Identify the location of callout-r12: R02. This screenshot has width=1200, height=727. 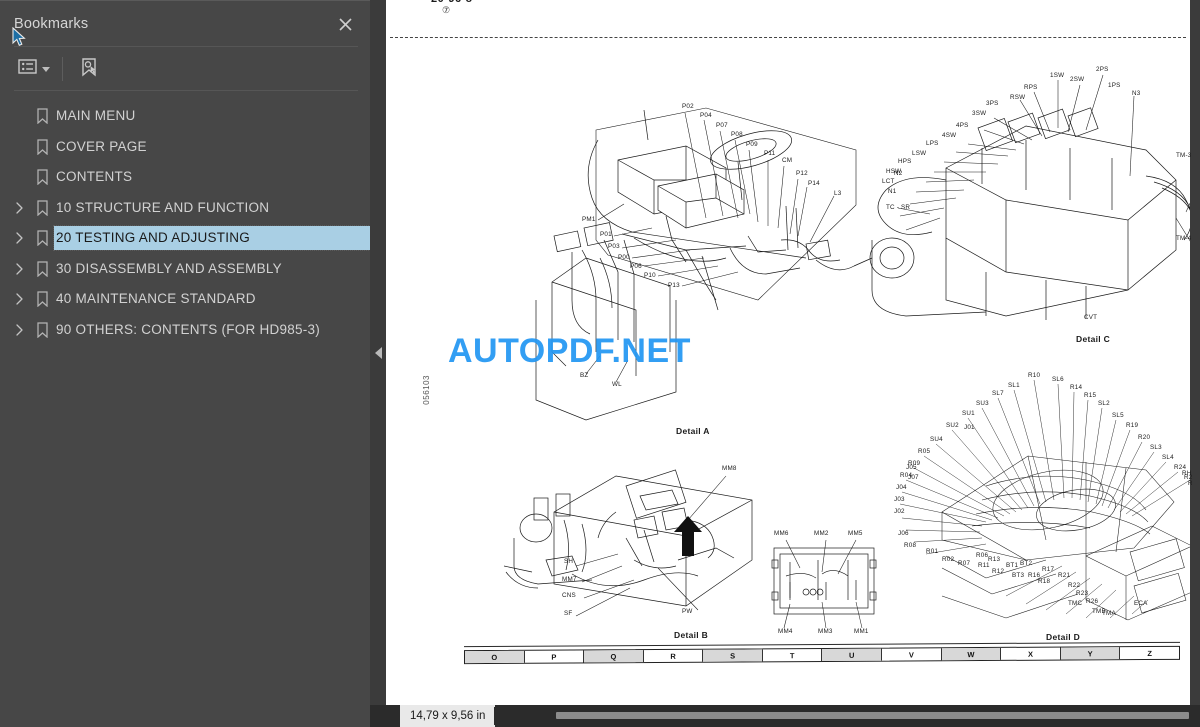
(948, 559).